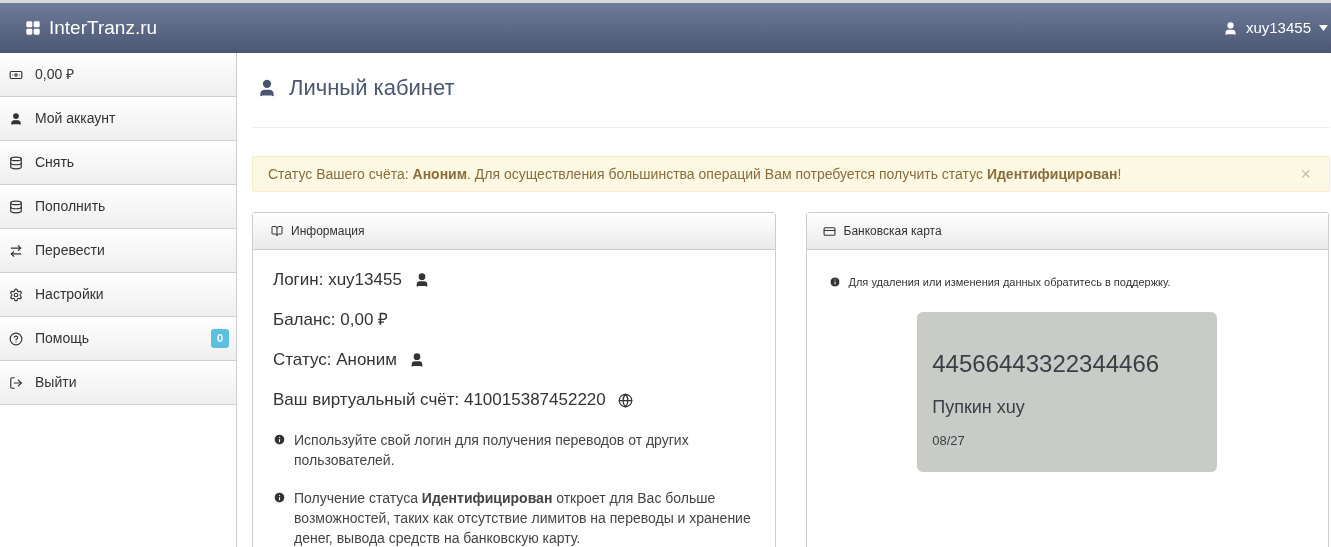  What do you see at coordinates (337, 280) in the screenshot?
I see `info-line: Логин: xuy13455` at bounding box center [337, 280].